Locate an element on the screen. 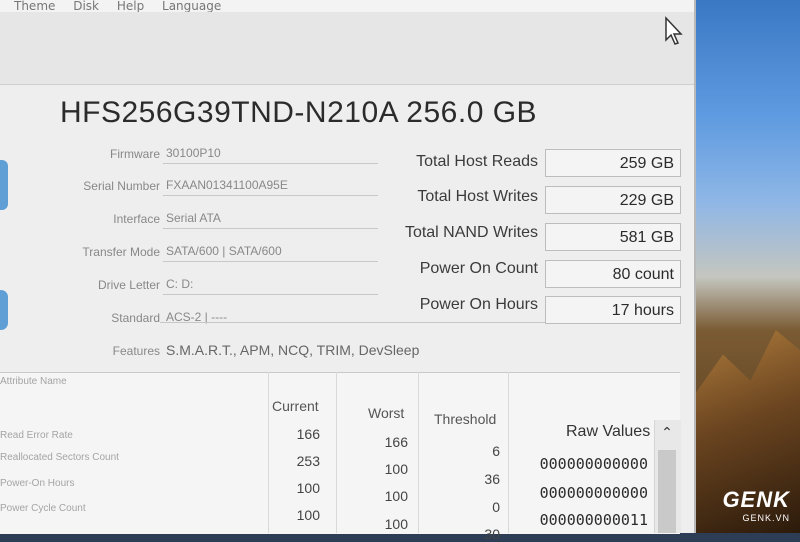 Image resolution: width=800 pixels, height=542 pixels. current-column-header: Current is located at coordinates (295, 406).